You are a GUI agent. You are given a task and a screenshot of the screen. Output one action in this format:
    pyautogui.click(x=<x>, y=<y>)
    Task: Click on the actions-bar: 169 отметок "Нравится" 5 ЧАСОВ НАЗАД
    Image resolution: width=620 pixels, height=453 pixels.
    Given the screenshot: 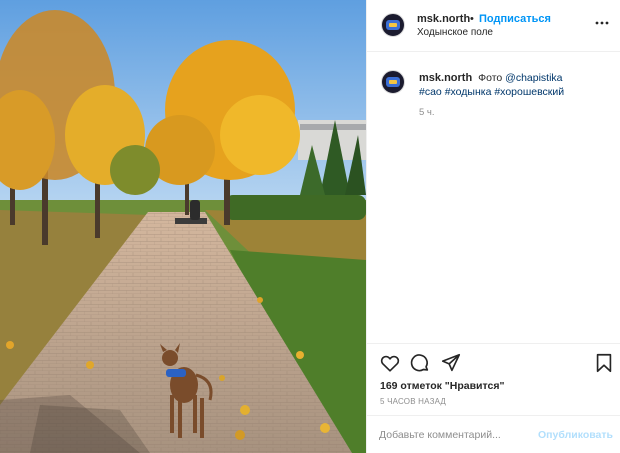 What is the action you would take?
    pyautogui.click(x=493, y=379)
    